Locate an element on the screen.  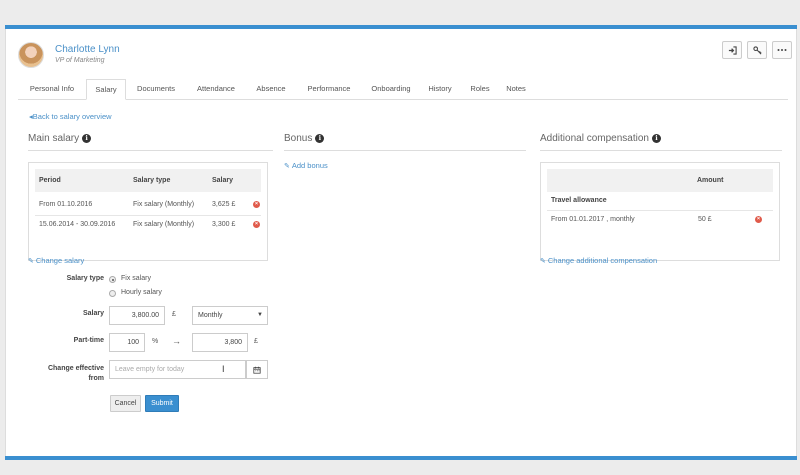
salary-cell: 3,300 £ is located at coordinates (224, 224).